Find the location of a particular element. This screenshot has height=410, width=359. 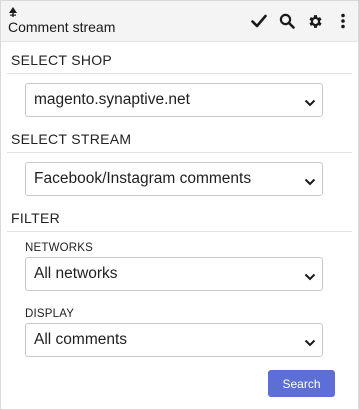

shop-select-value: magento.synaptive.net is located at coordinates (112, 99).